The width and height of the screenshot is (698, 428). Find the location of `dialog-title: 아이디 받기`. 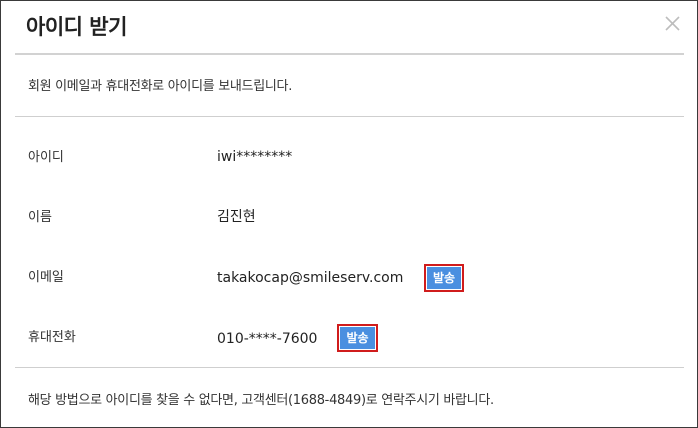

dialog-title: 아이디 받기 is located at coordinates (76, 27).